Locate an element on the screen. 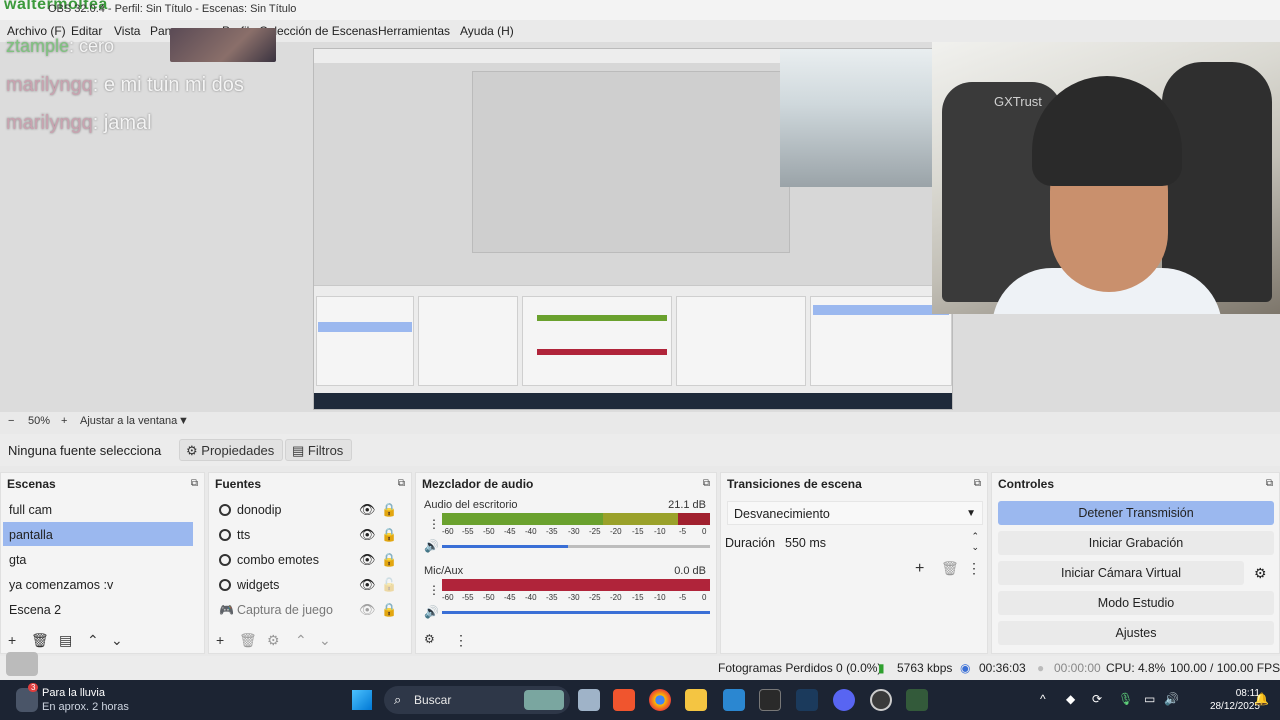 The image size is (1280, 720). sync-icon: ⟳ is located at coordinates (1097, 699).